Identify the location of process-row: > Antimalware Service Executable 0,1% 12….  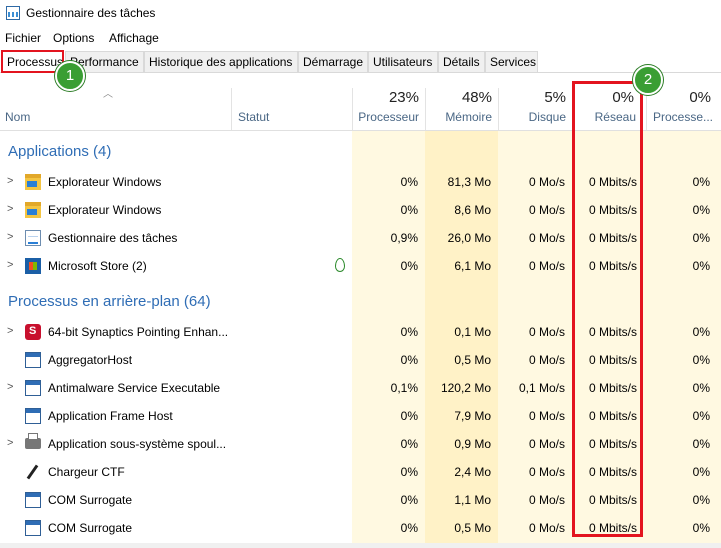
(360, 388).